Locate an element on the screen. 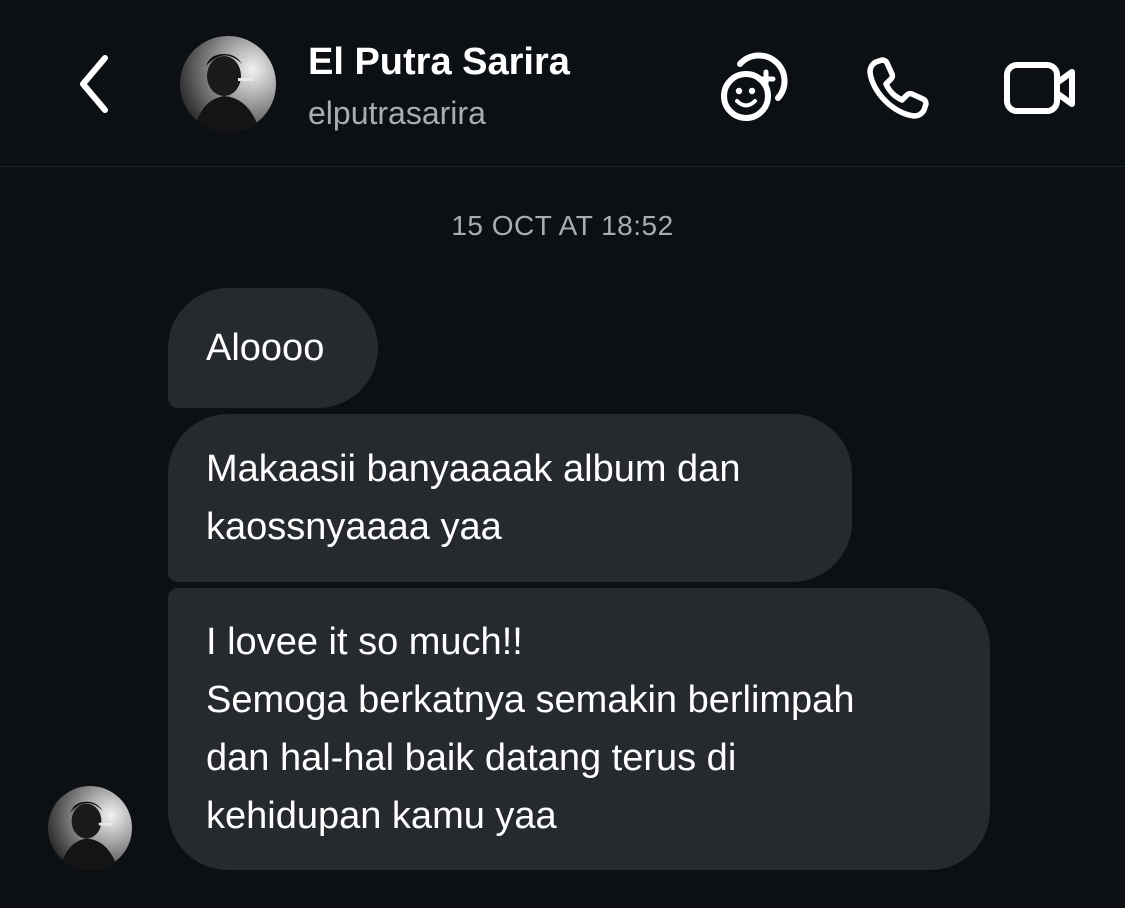 This screenshot has width=1125, height=908. voice-call-button is located at coordinates (898, 88).